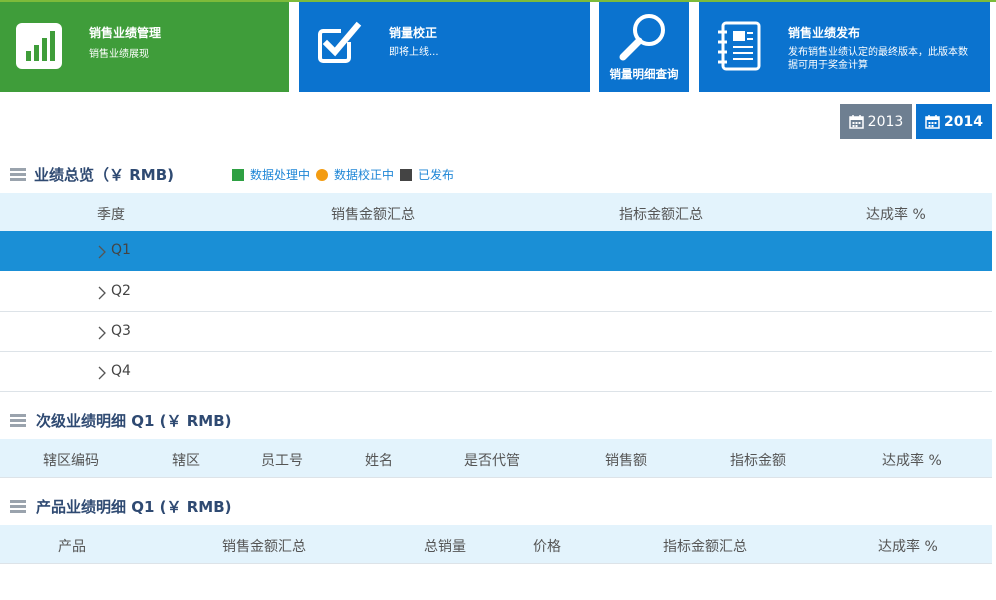 This screenshot has height=600, width=996. Describe the element at coordinates (121, 371) in the screenshot. I see `quarter-label: Q4` at that location.